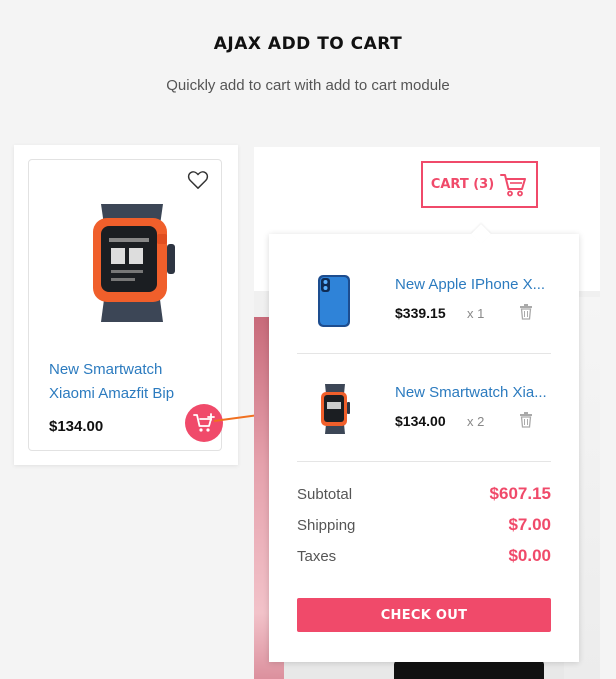 This screenshot has height=679, width=616. Describe the element at coordinates (520, 493) in the screenshot. I see `subtotal-value: $607.15` at that location.